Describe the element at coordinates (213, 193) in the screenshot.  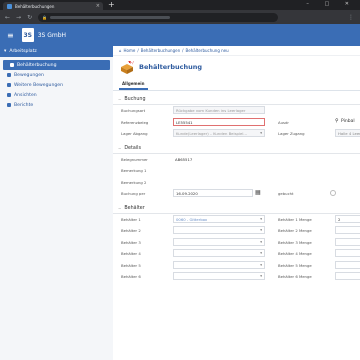
I see `buchung-per-input: 16.09.2020` at that location.